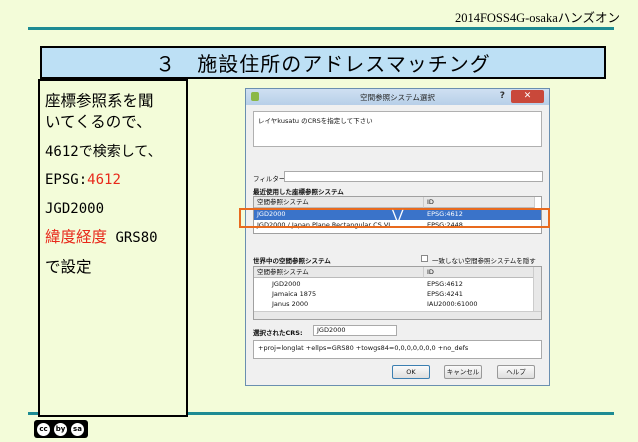 The width and height of the screenshot is (638, 442). Describe the element at coordinates (397, 315) in the screenshot. I see `horizontal-scrollbar` at that location.